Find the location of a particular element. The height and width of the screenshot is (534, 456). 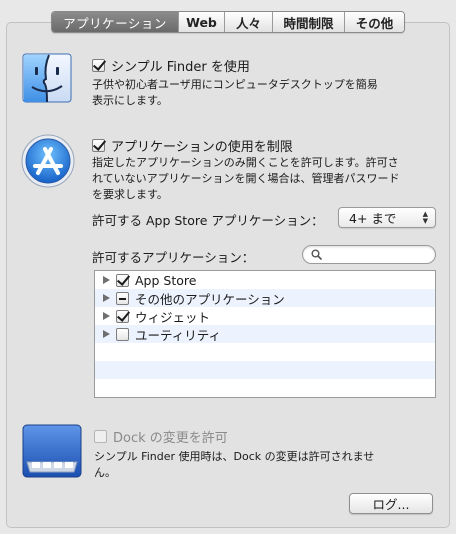

tab-time-limits: 時間制限 is located at coordinates (308, 22).